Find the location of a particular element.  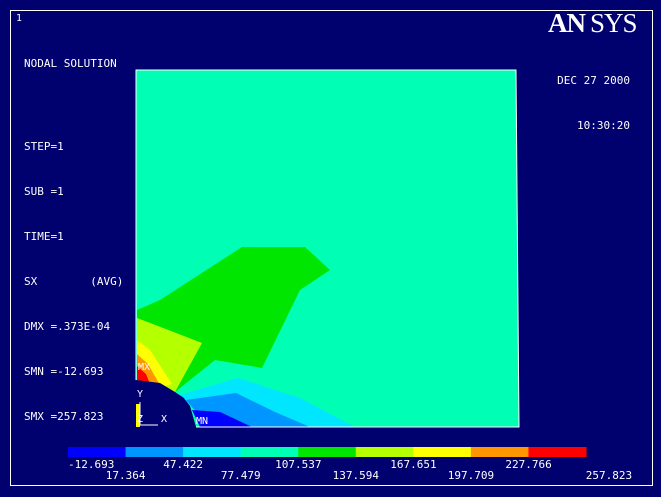

legend-value: 257.823 is located at coordinates (609, 475).